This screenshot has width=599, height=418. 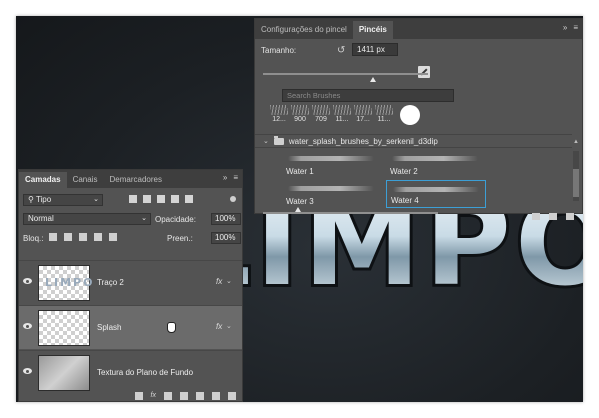 What do you see at coordinates (436, 194) in the screenshot?
I see `brush-item-selected: Water 4` at bounding box center [436, 194].